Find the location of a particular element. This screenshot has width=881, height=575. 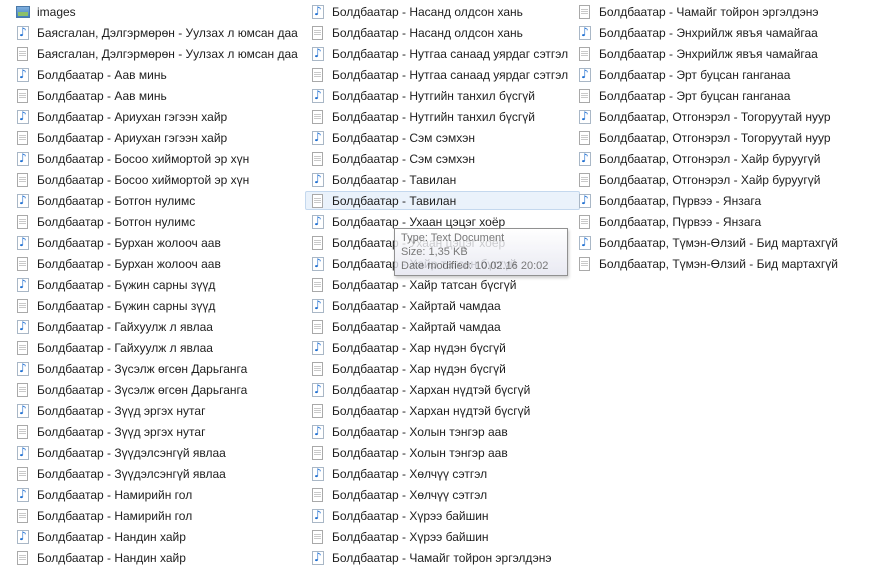

file-item: ♪ Болдбаатар - Нандин хайр is located at coordinates (155, 536).